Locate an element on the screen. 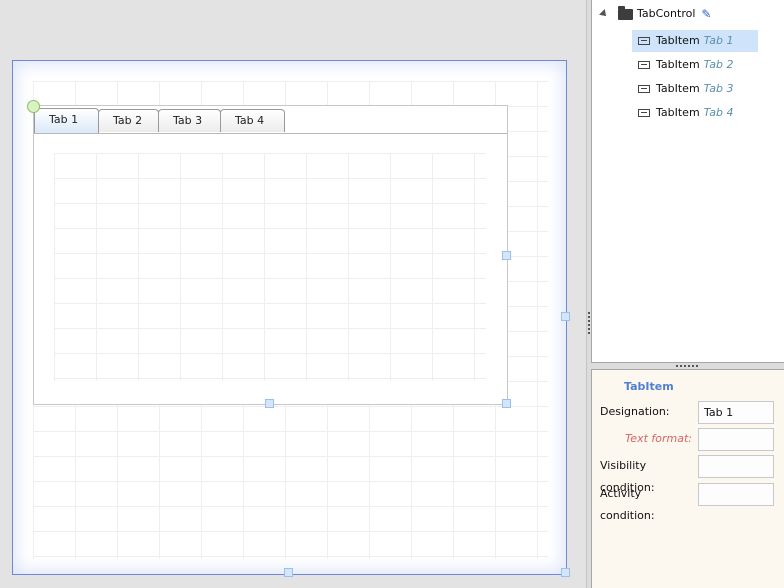  tree-root-tabcontrol: TabControl ✎ is located at coordinates (655, 14).